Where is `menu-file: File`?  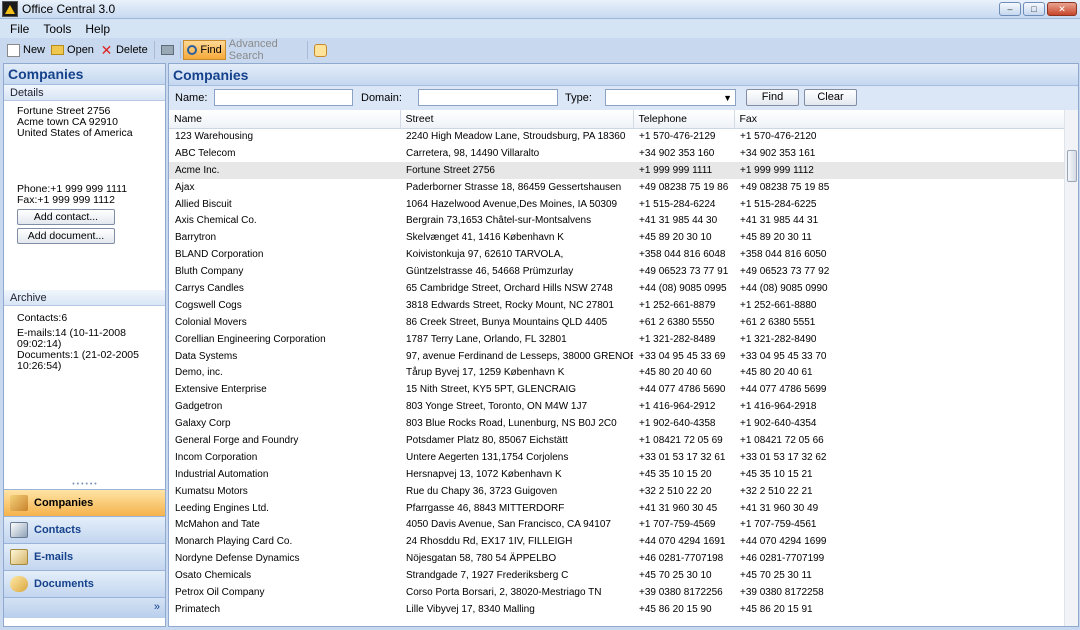 menu-file: File is located at coordinates (19, 29).